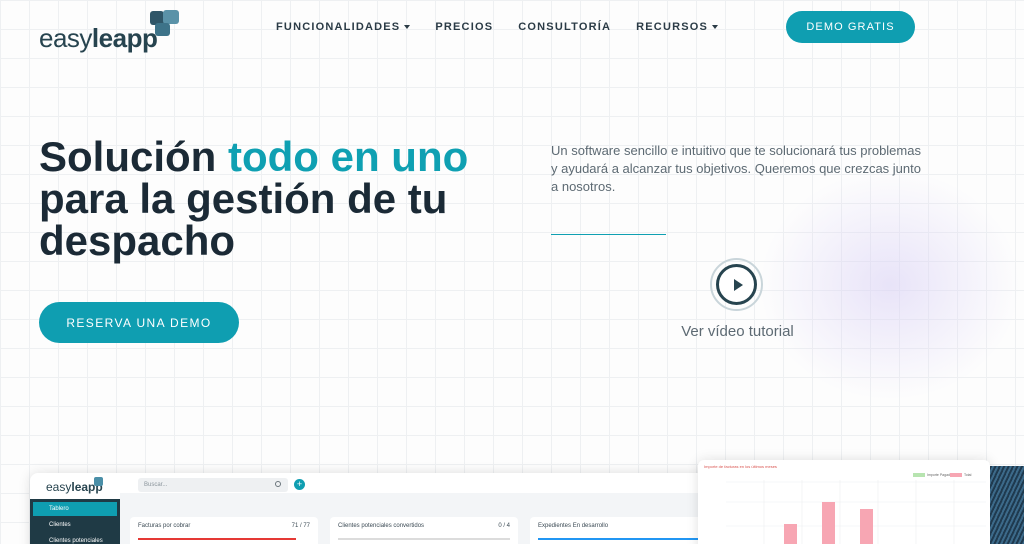 The height and width of the screenshot is (544, 1024). Describe the element at coordinates (75, 509) in the screenshot. I see `mockup-sidebar-item-tablero: Tablero` at that location.